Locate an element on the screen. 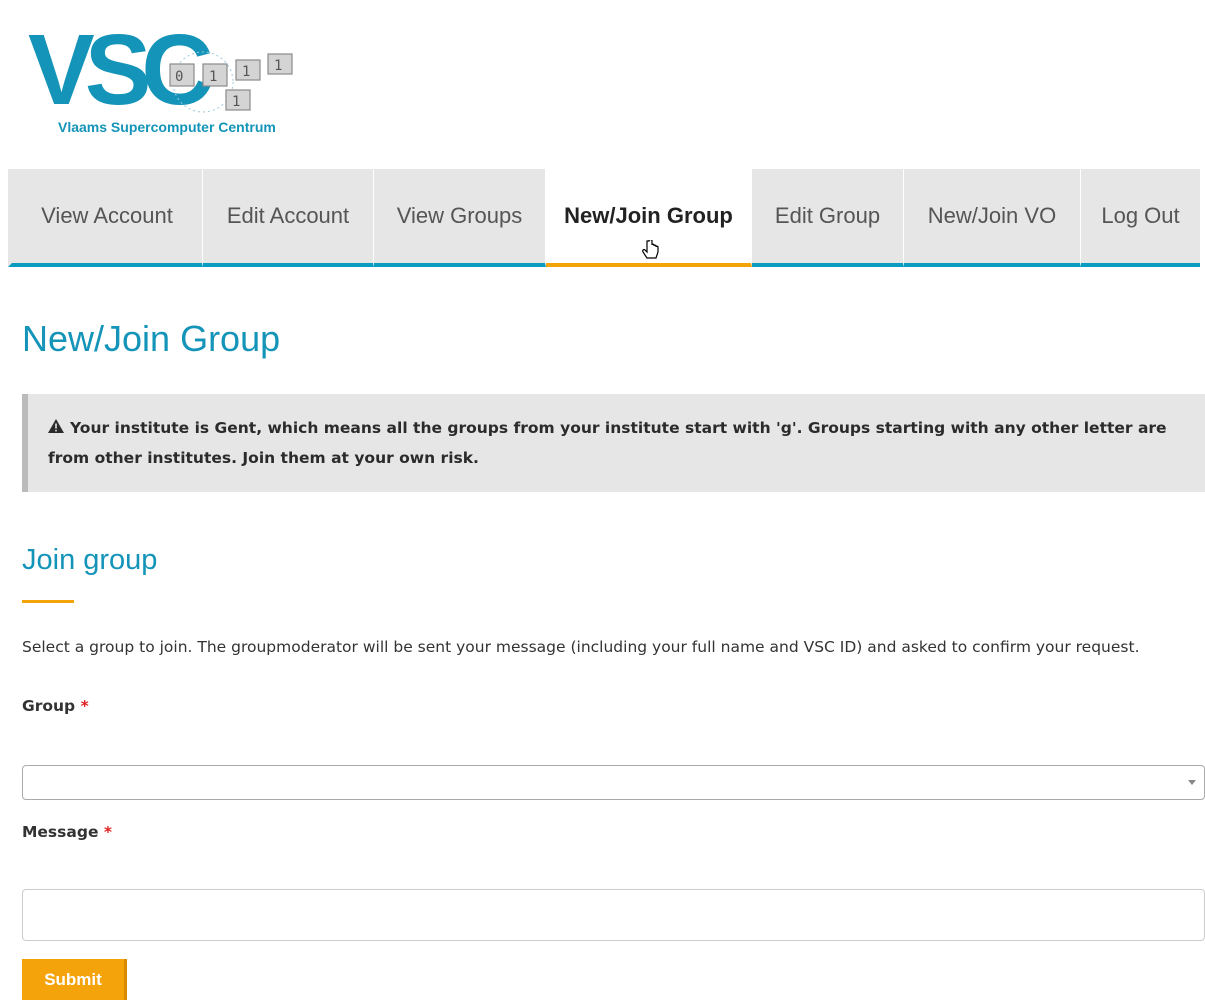  submit-button: Submit is located at coordinates (74, 979).